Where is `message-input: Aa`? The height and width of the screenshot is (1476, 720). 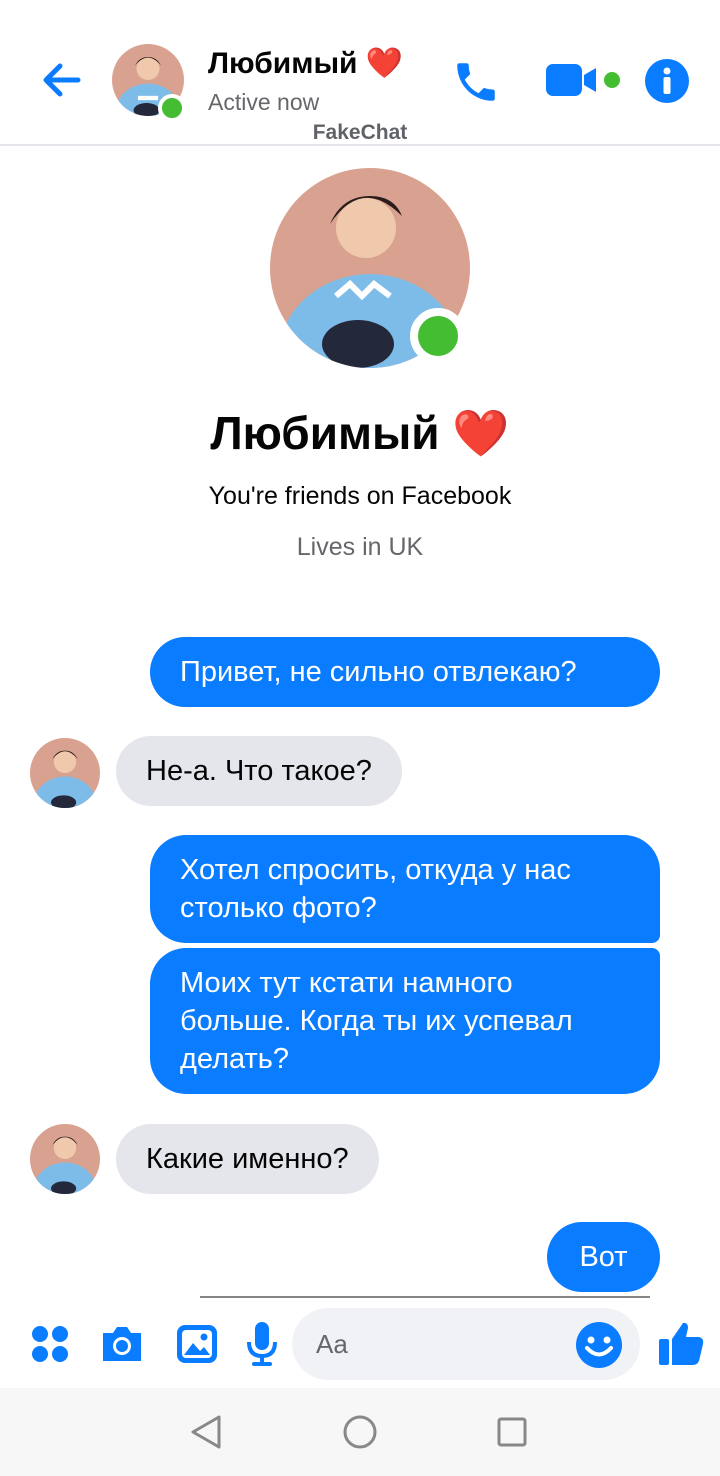
message-input: Aa is located at coordinates (466, 1344).